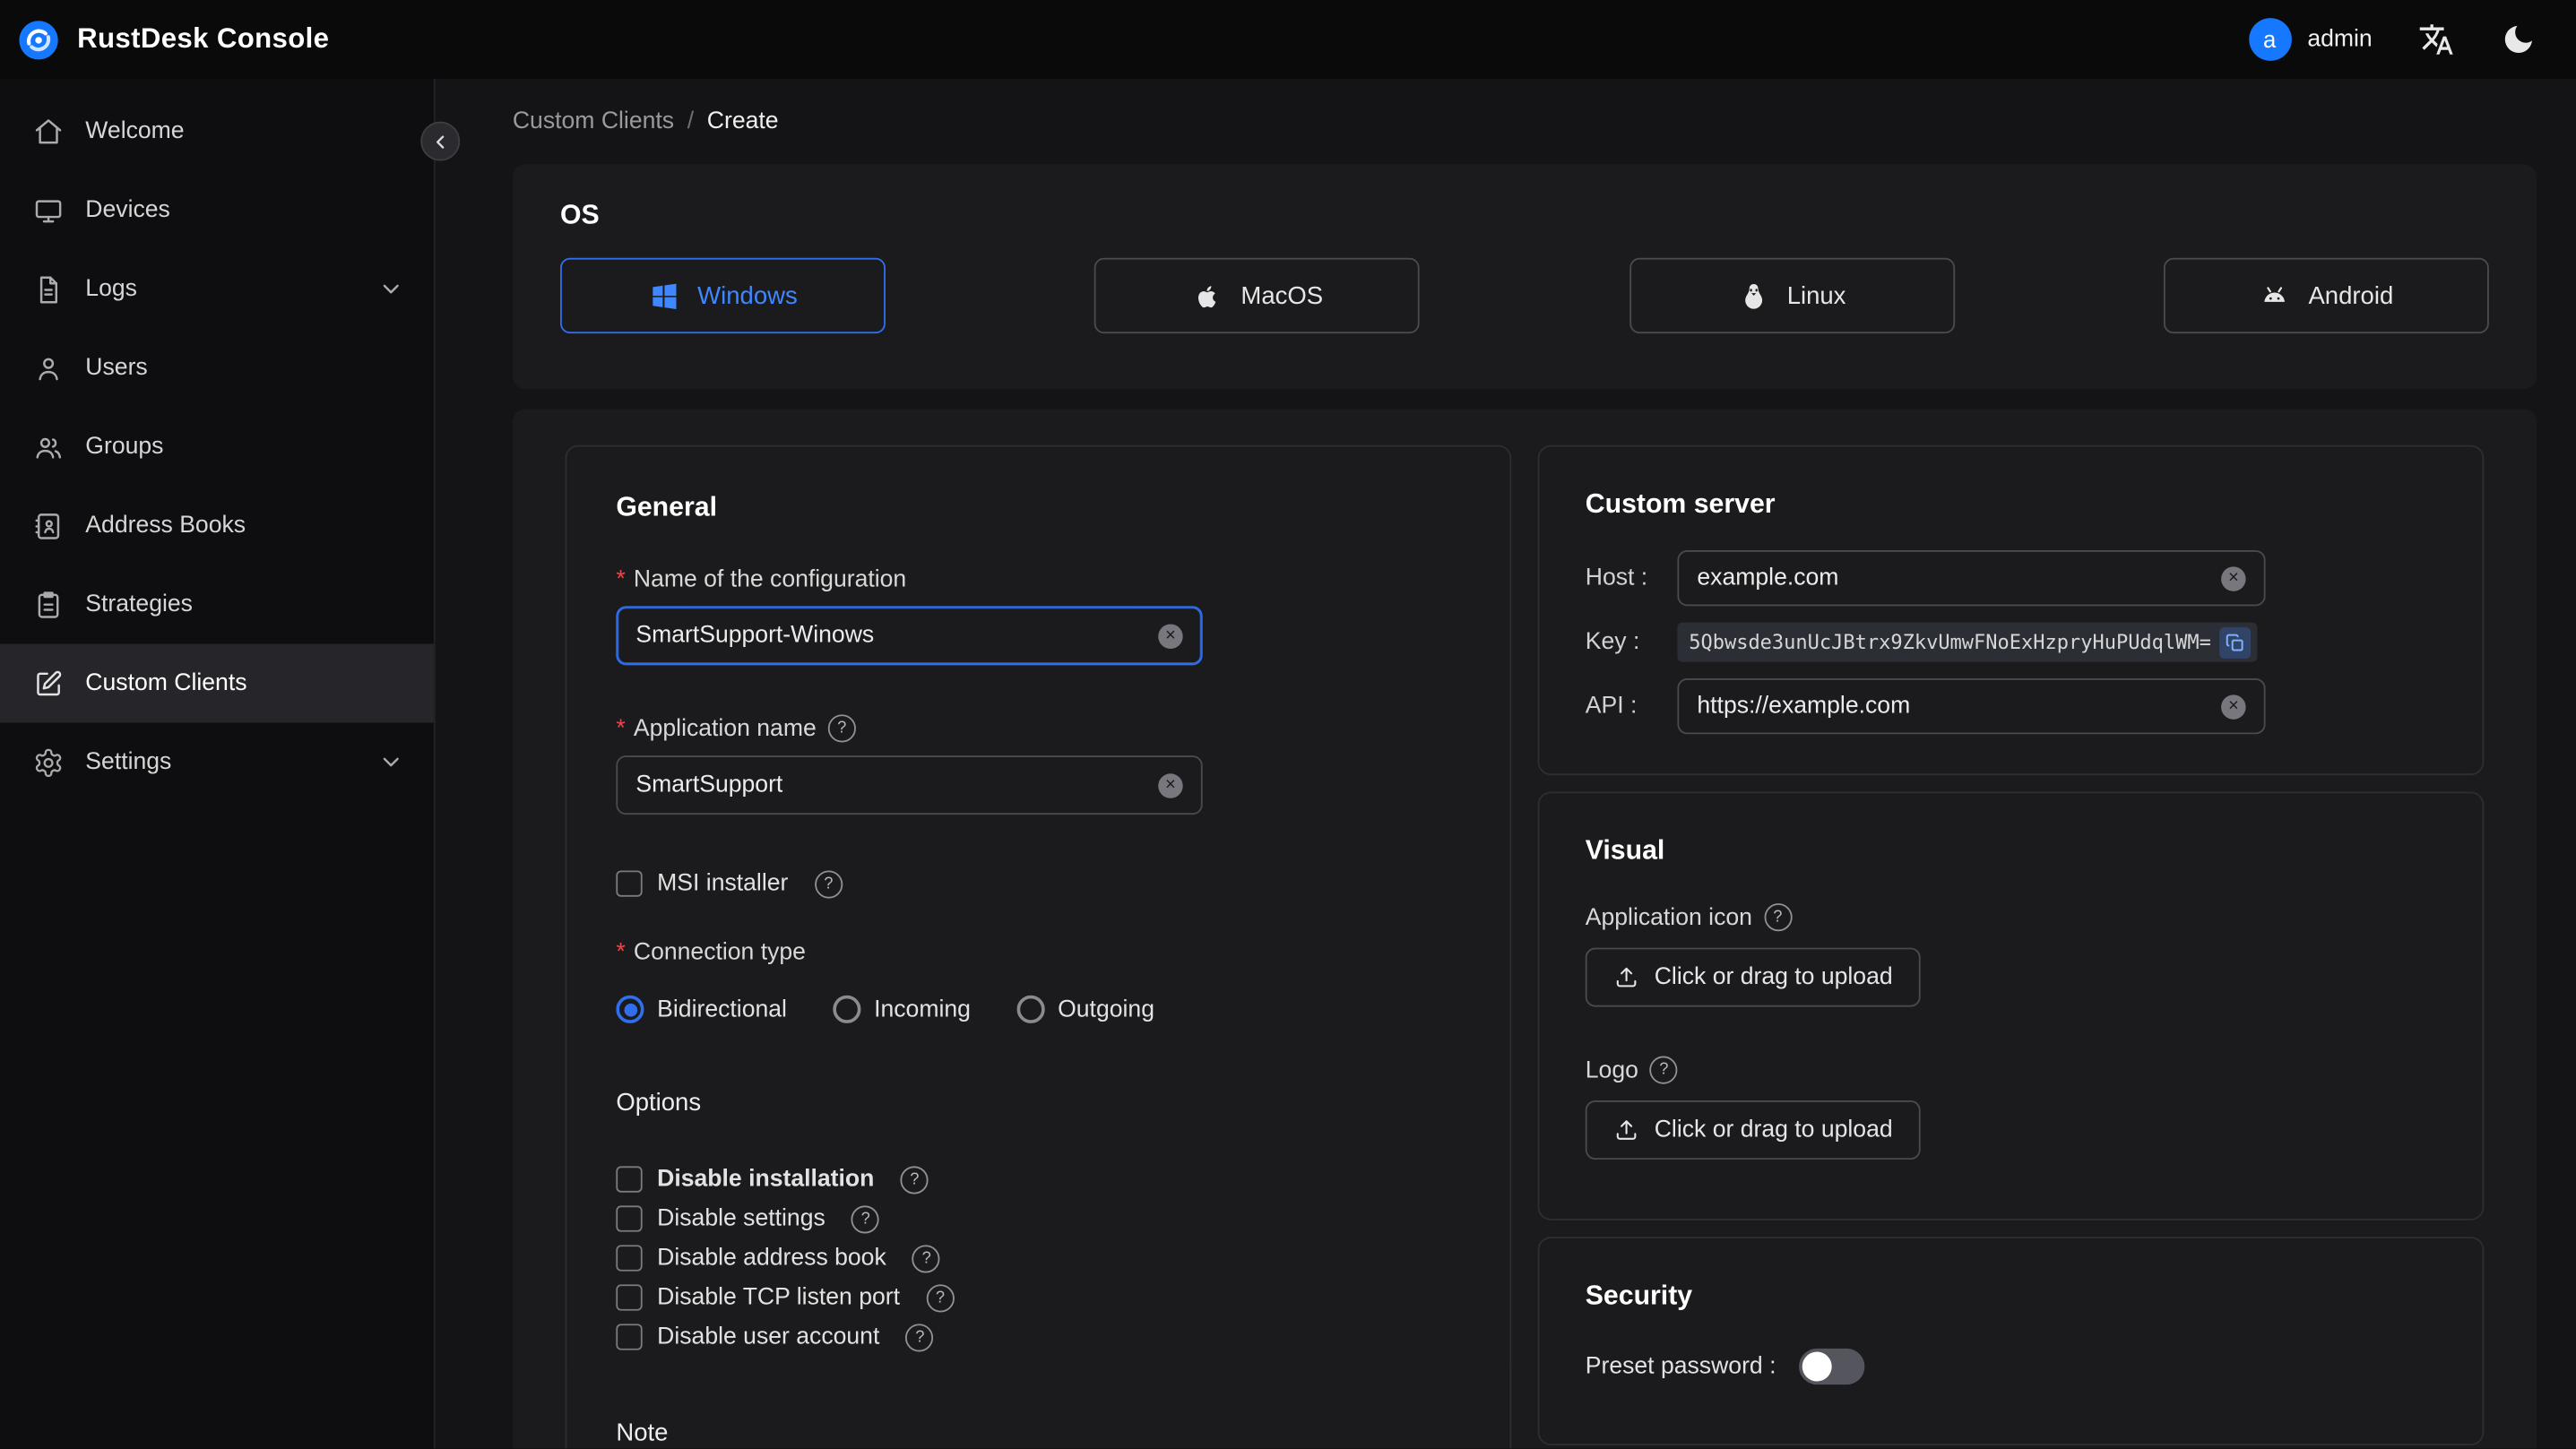  Describe the element at coordinates (2235, 642) in the screenshot. I see `copy-icon` at that location.